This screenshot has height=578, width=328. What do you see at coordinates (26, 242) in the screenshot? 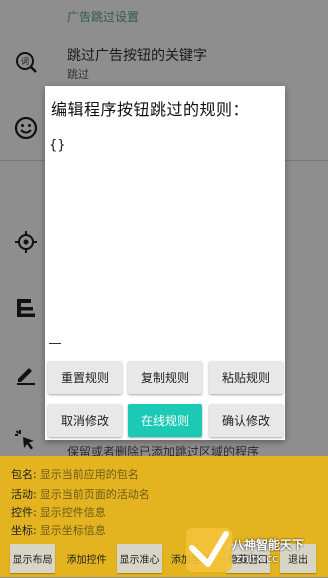
I see `crosshair-icon` at bounding box center [26, 242].